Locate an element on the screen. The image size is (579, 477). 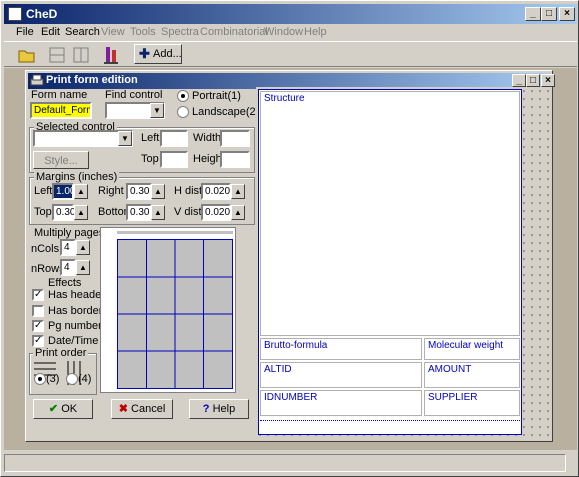
ncols-label: nCols is located at coordinates (45, 249).